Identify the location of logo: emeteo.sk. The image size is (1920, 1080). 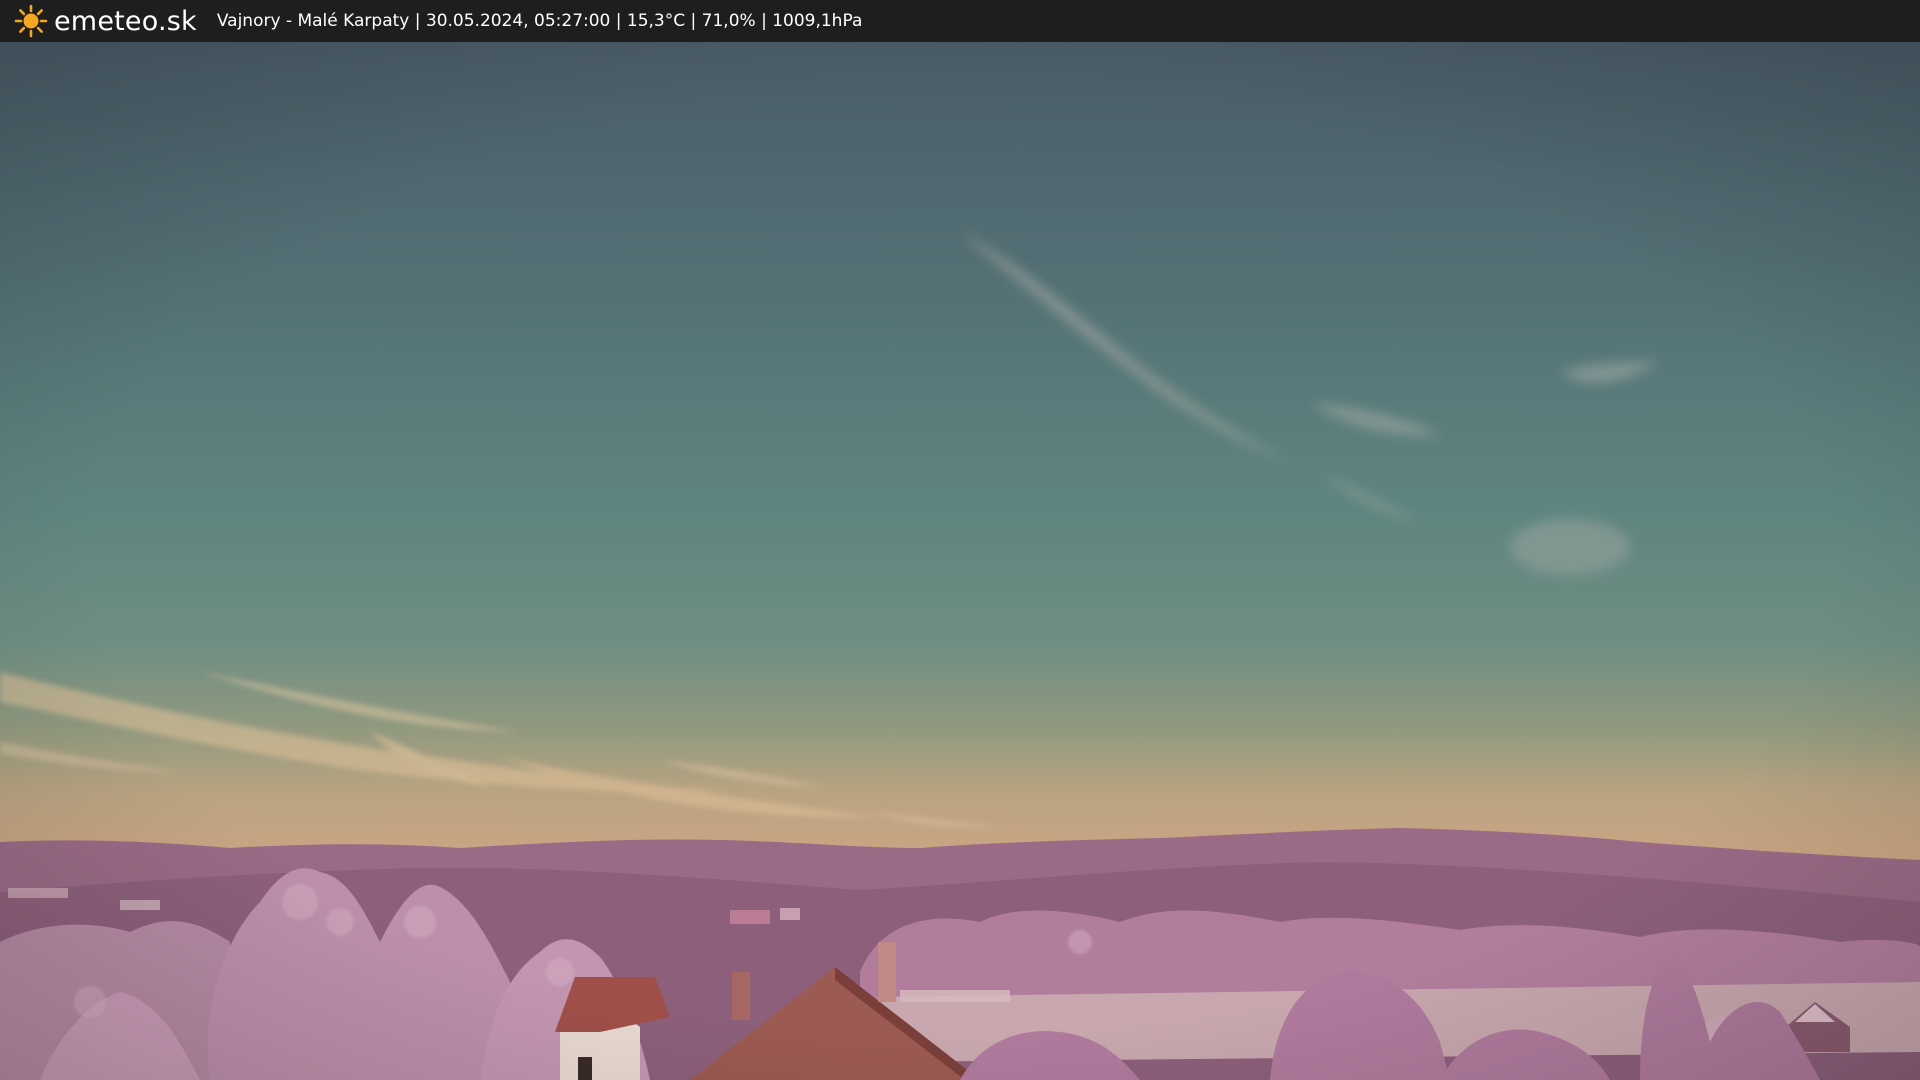
(105, 21).